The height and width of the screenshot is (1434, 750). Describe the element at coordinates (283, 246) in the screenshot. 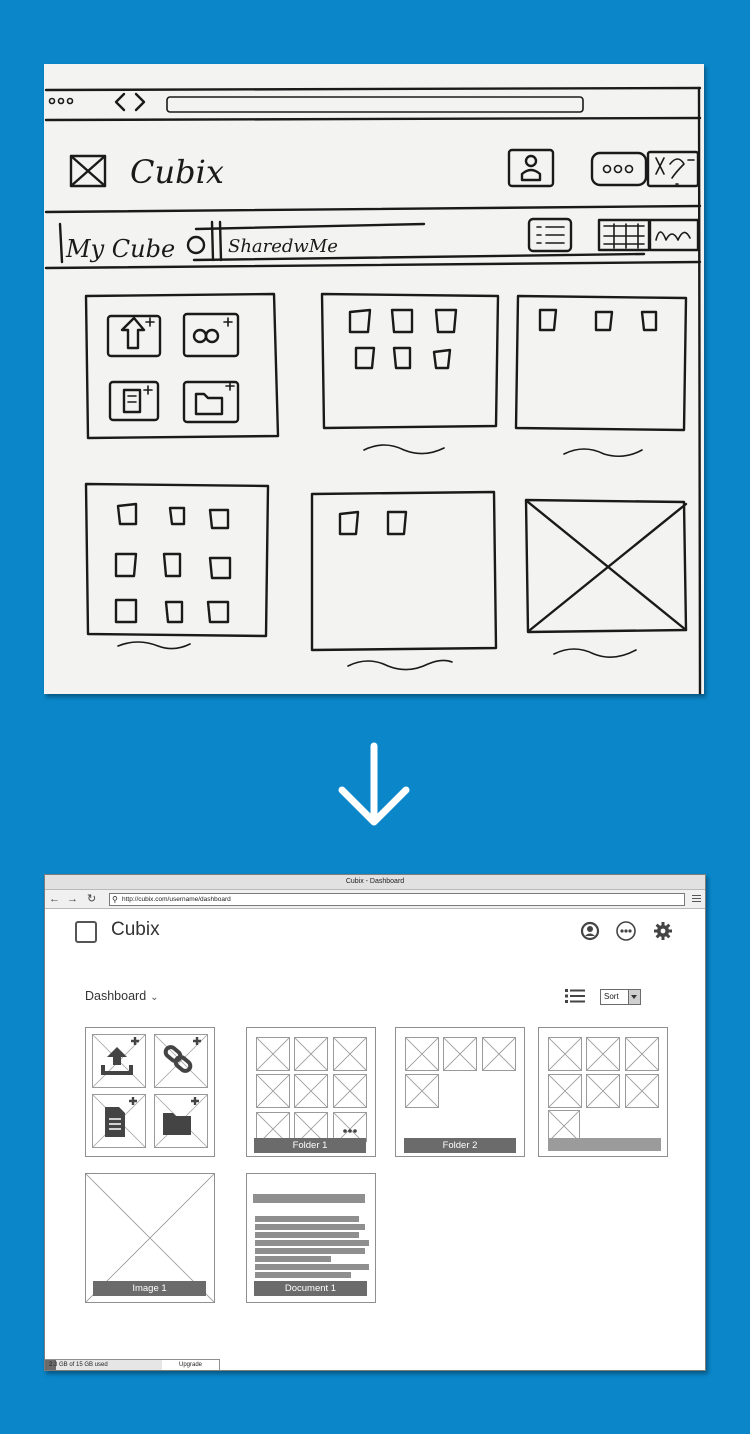

I see `sketch-tab-shared: SharedwMe` at that location.